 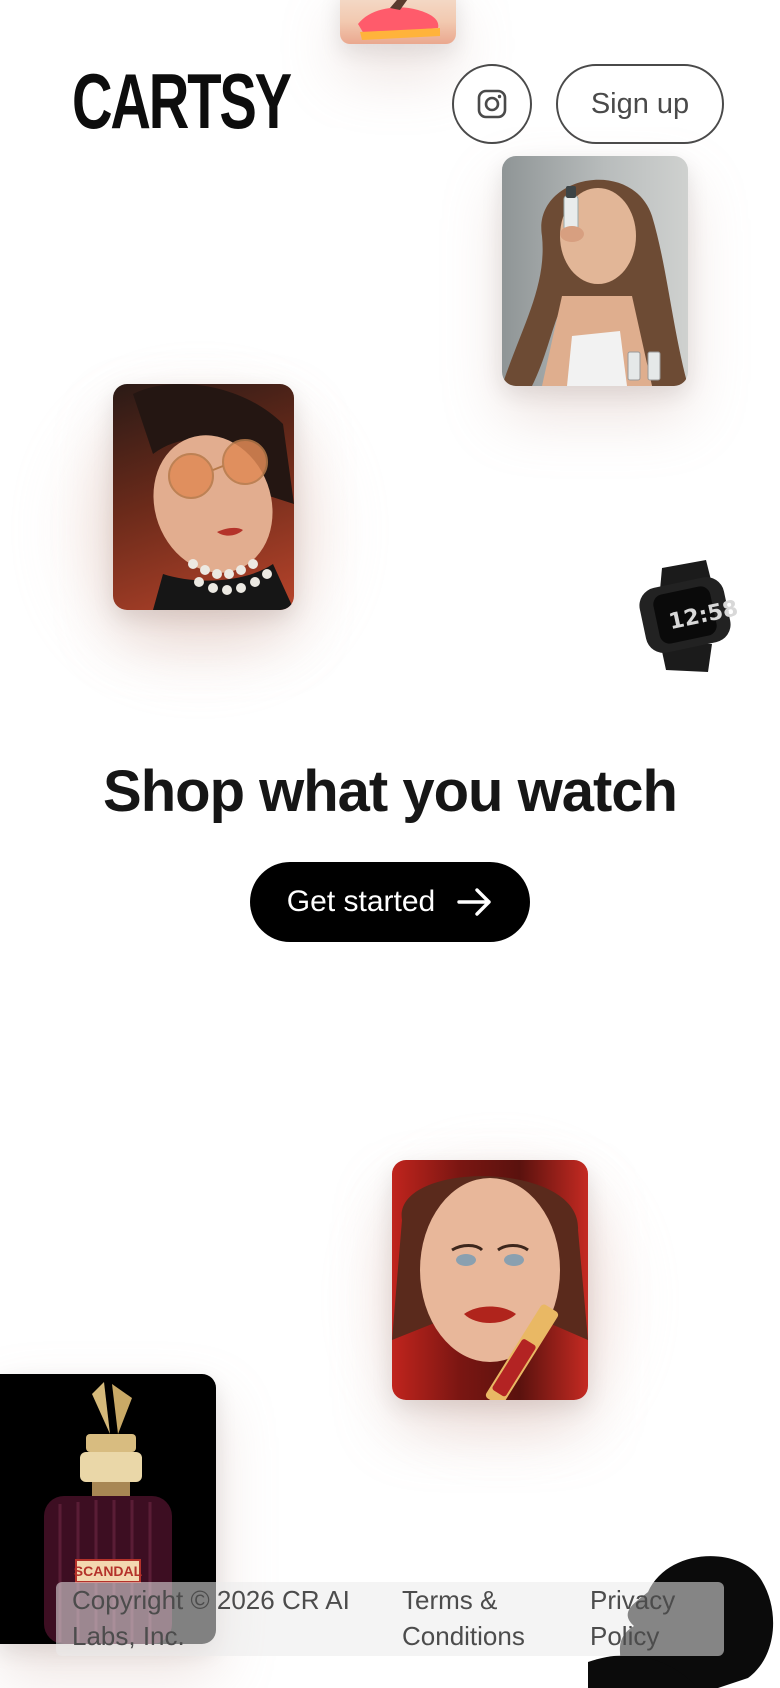 I want to click on signup-button: Sign up, so click(x=640, y=104).